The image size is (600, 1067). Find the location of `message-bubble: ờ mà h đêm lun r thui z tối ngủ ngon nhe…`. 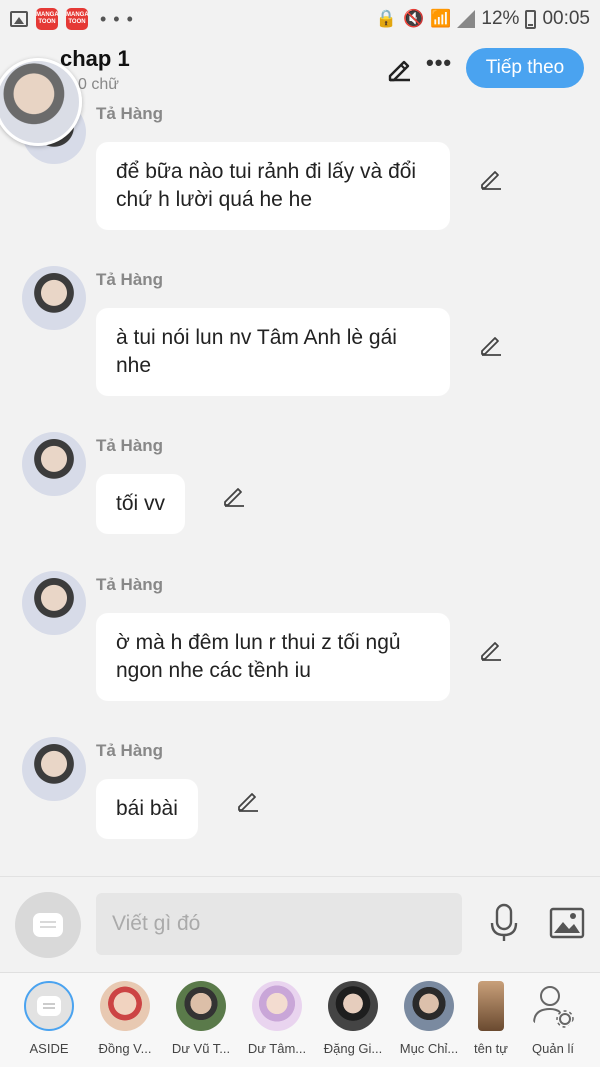

message-bubble: ờ mà h đêm lun r thui z tối ngủ ngon nhe… is located at coordinates (273, 657).